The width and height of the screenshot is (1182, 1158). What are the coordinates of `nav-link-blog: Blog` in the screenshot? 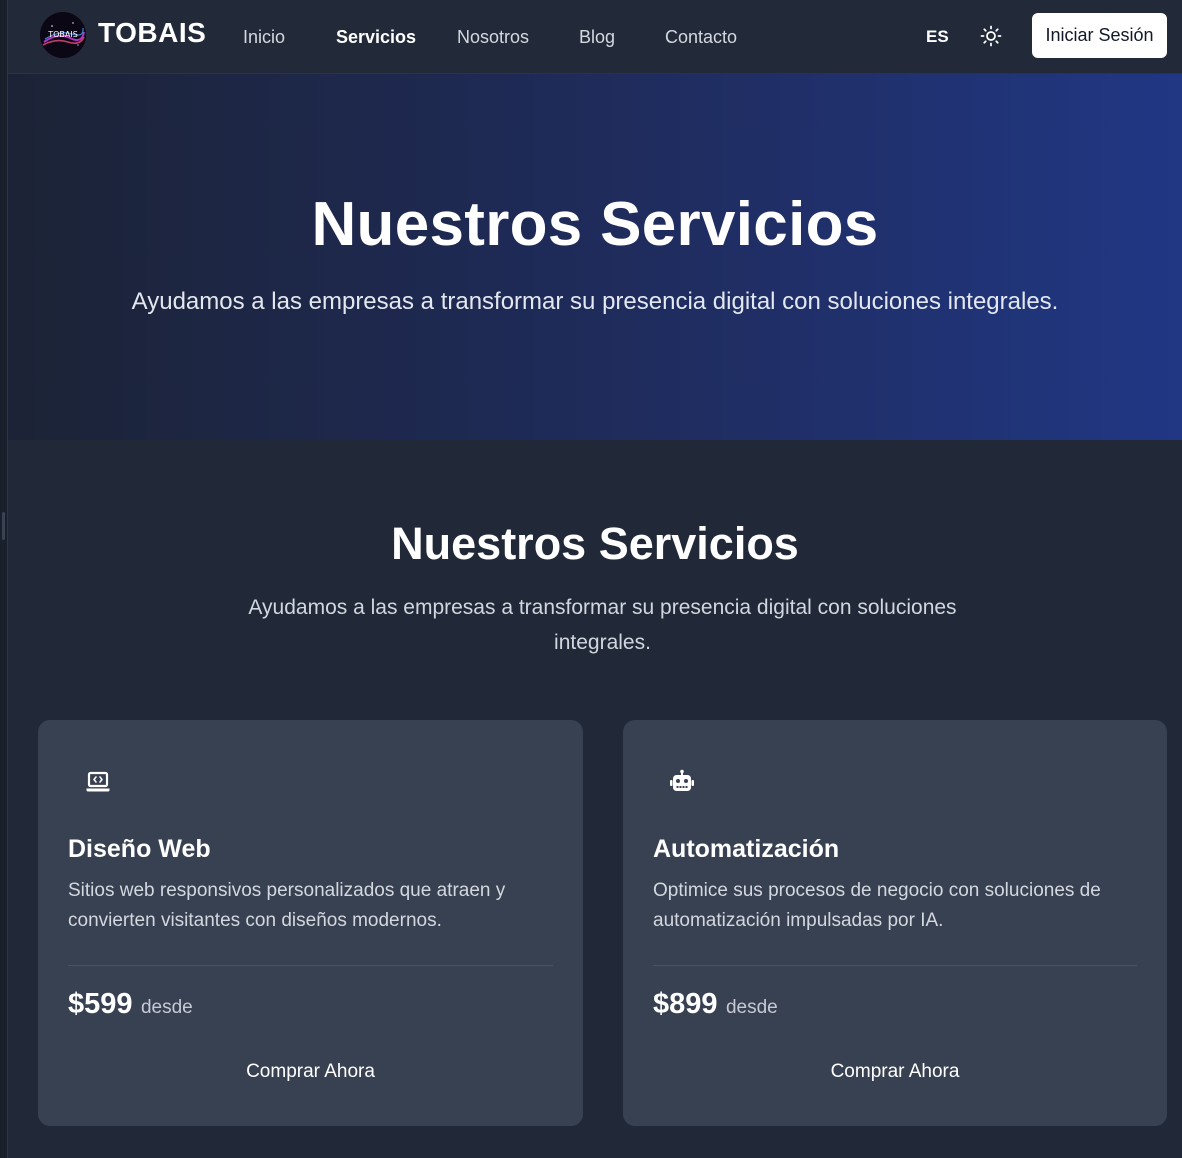 It's located at (597, 37).